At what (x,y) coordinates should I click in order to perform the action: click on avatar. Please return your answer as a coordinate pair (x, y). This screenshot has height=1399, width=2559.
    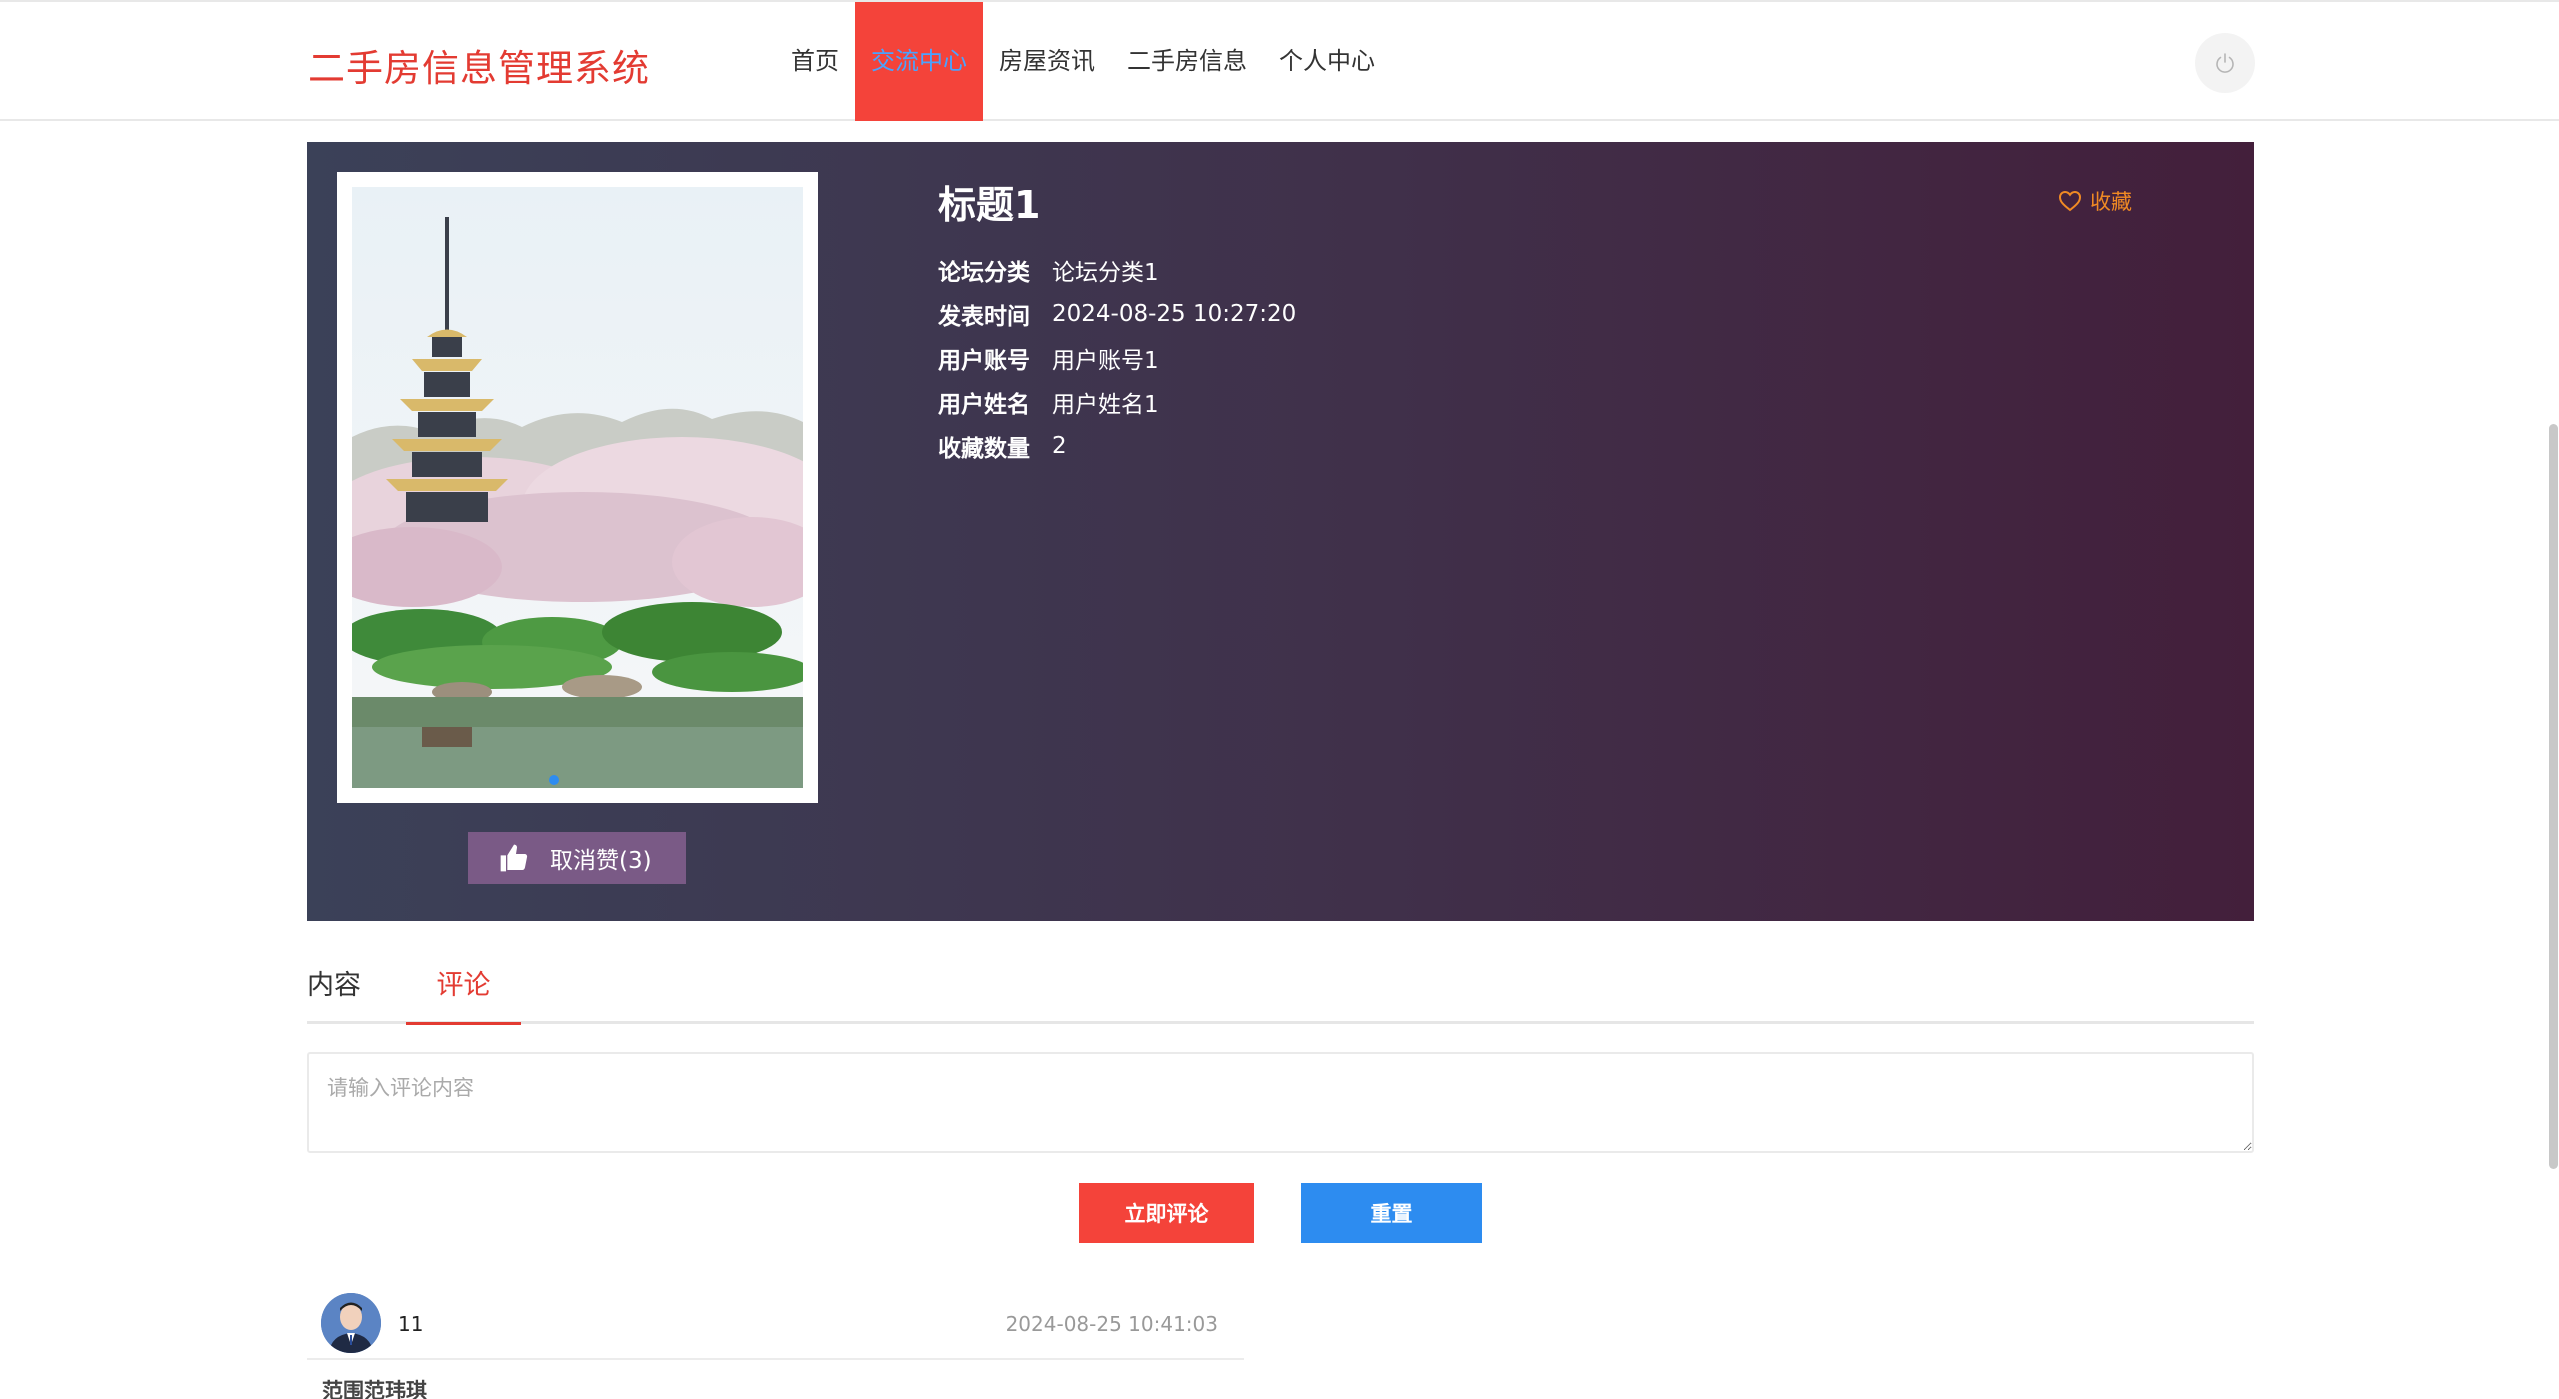
    Looking at the image, I should click on (351, 1323).